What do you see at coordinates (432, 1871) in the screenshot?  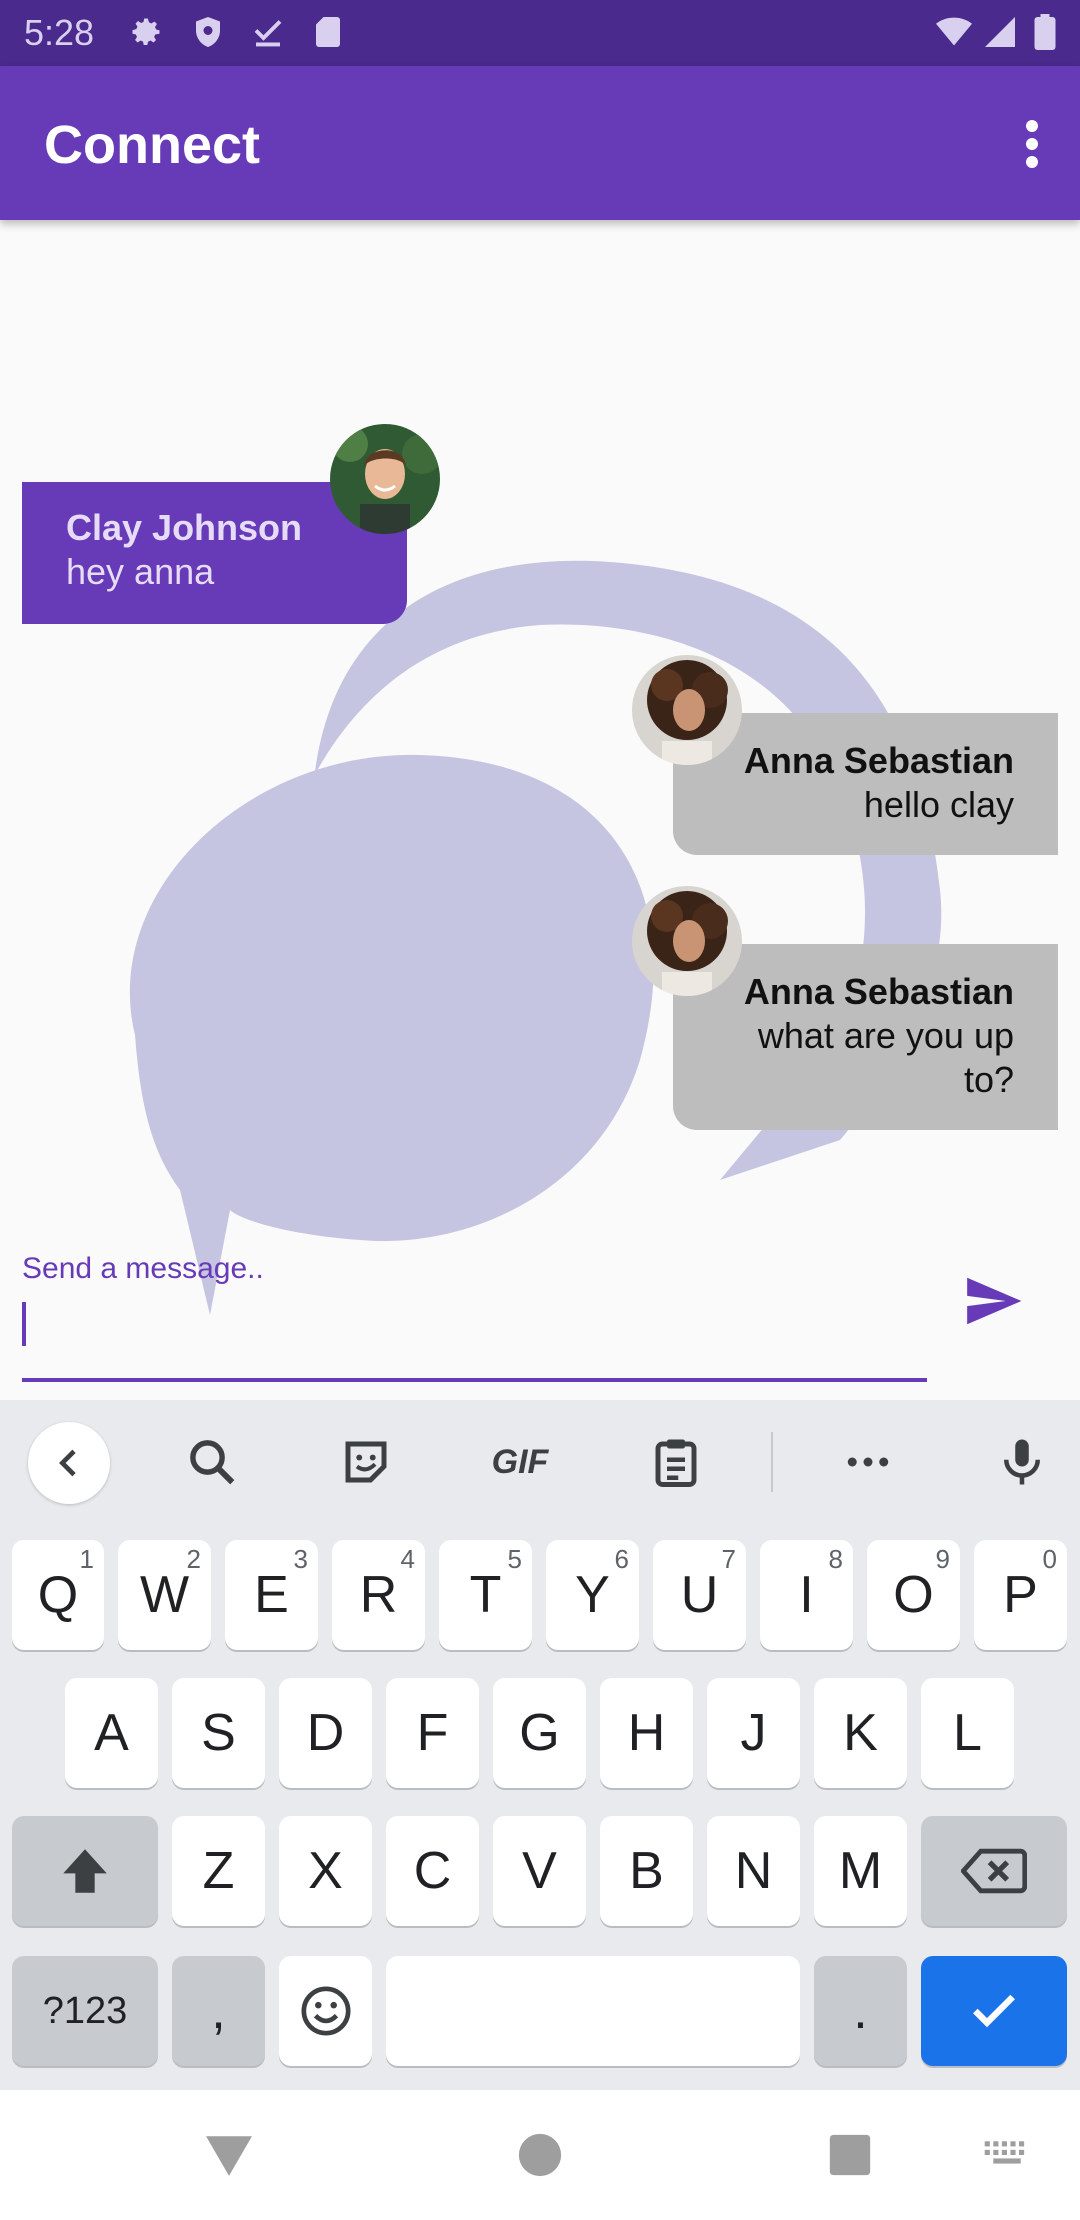 I see `key-c: C` at bounding box center [432, 1871].